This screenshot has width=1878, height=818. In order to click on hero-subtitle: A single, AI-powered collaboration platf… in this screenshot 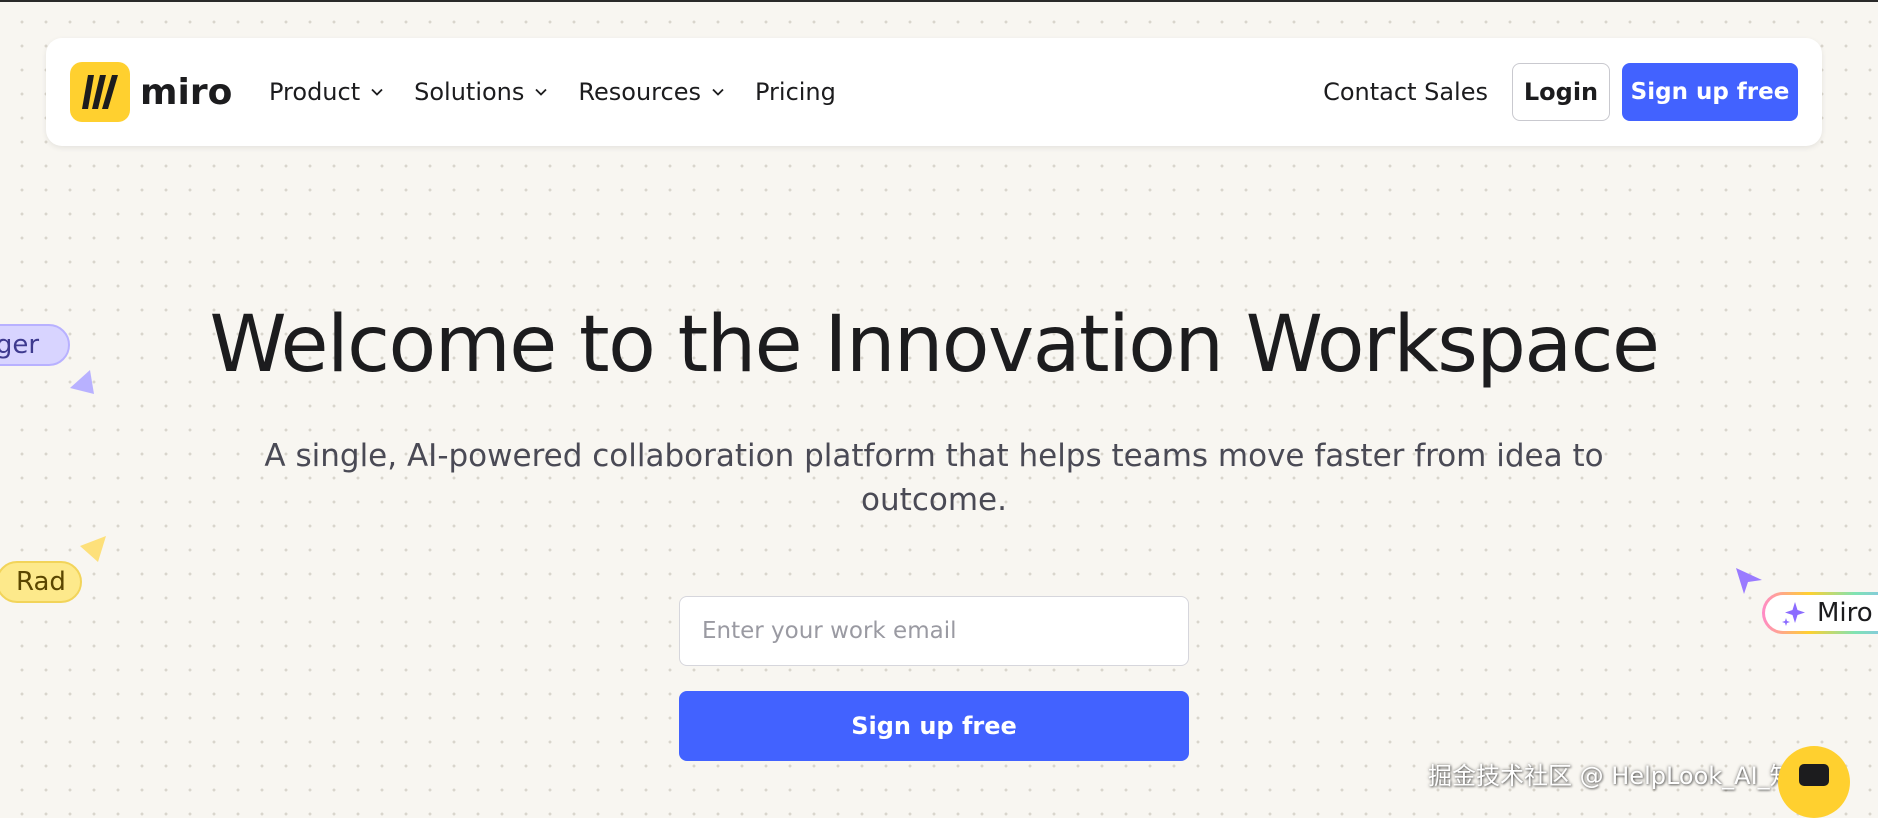, I will do `click(934, 478)`.